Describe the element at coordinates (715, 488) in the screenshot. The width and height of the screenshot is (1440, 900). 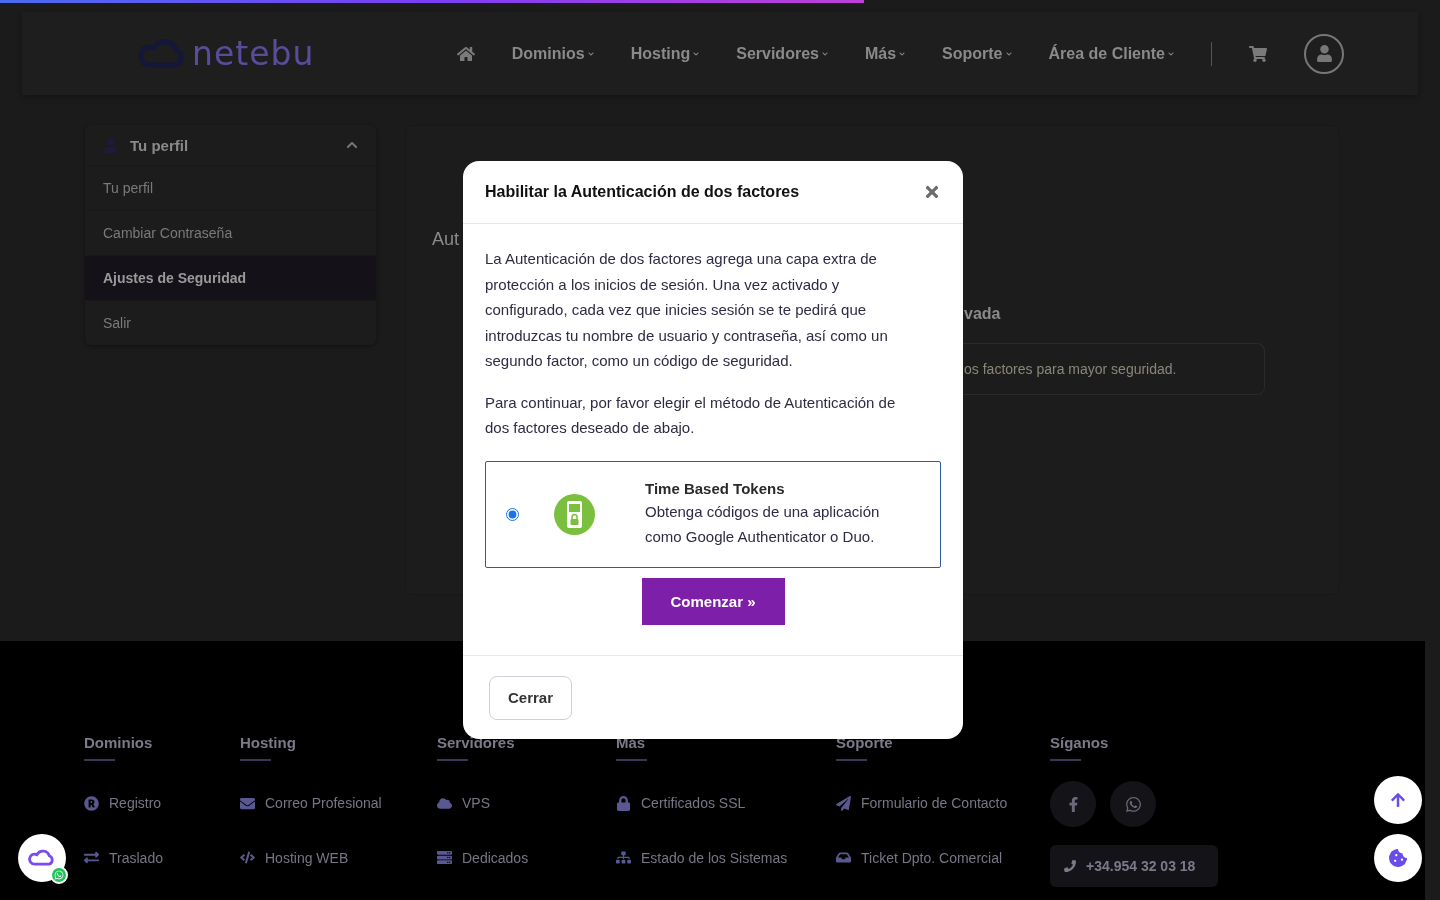
I see `method-title: Time Based Tokens` at that location.